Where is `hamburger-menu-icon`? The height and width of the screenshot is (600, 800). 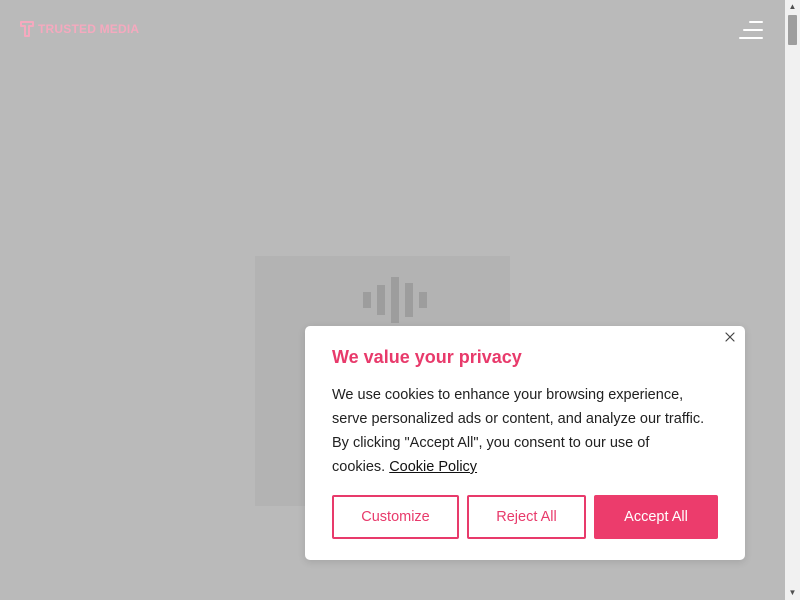 hamburger-menu-icon is located at coordinates (750, 30).